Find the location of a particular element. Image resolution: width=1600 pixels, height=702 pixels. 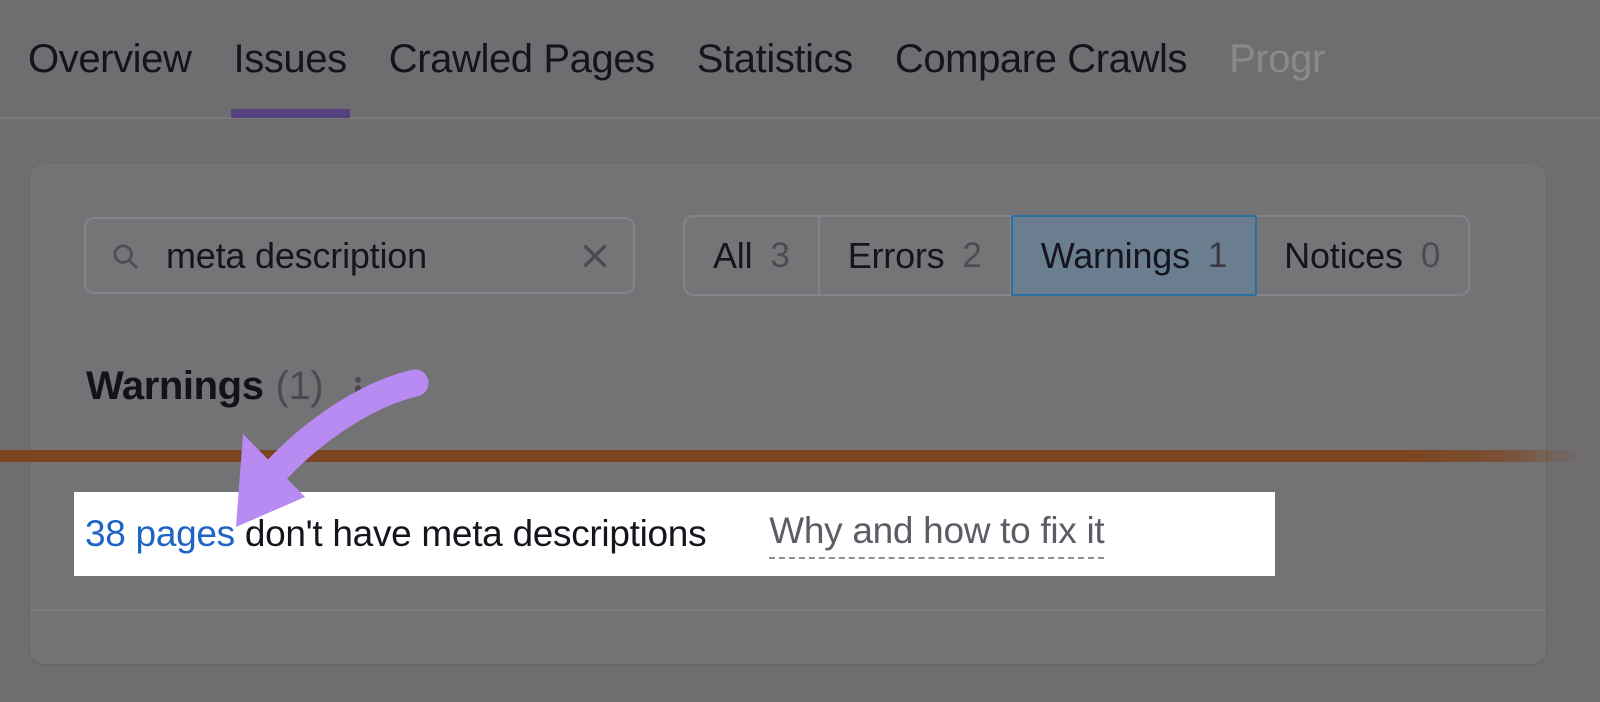

filter-label: Errors is located at coordinates (896, 255).